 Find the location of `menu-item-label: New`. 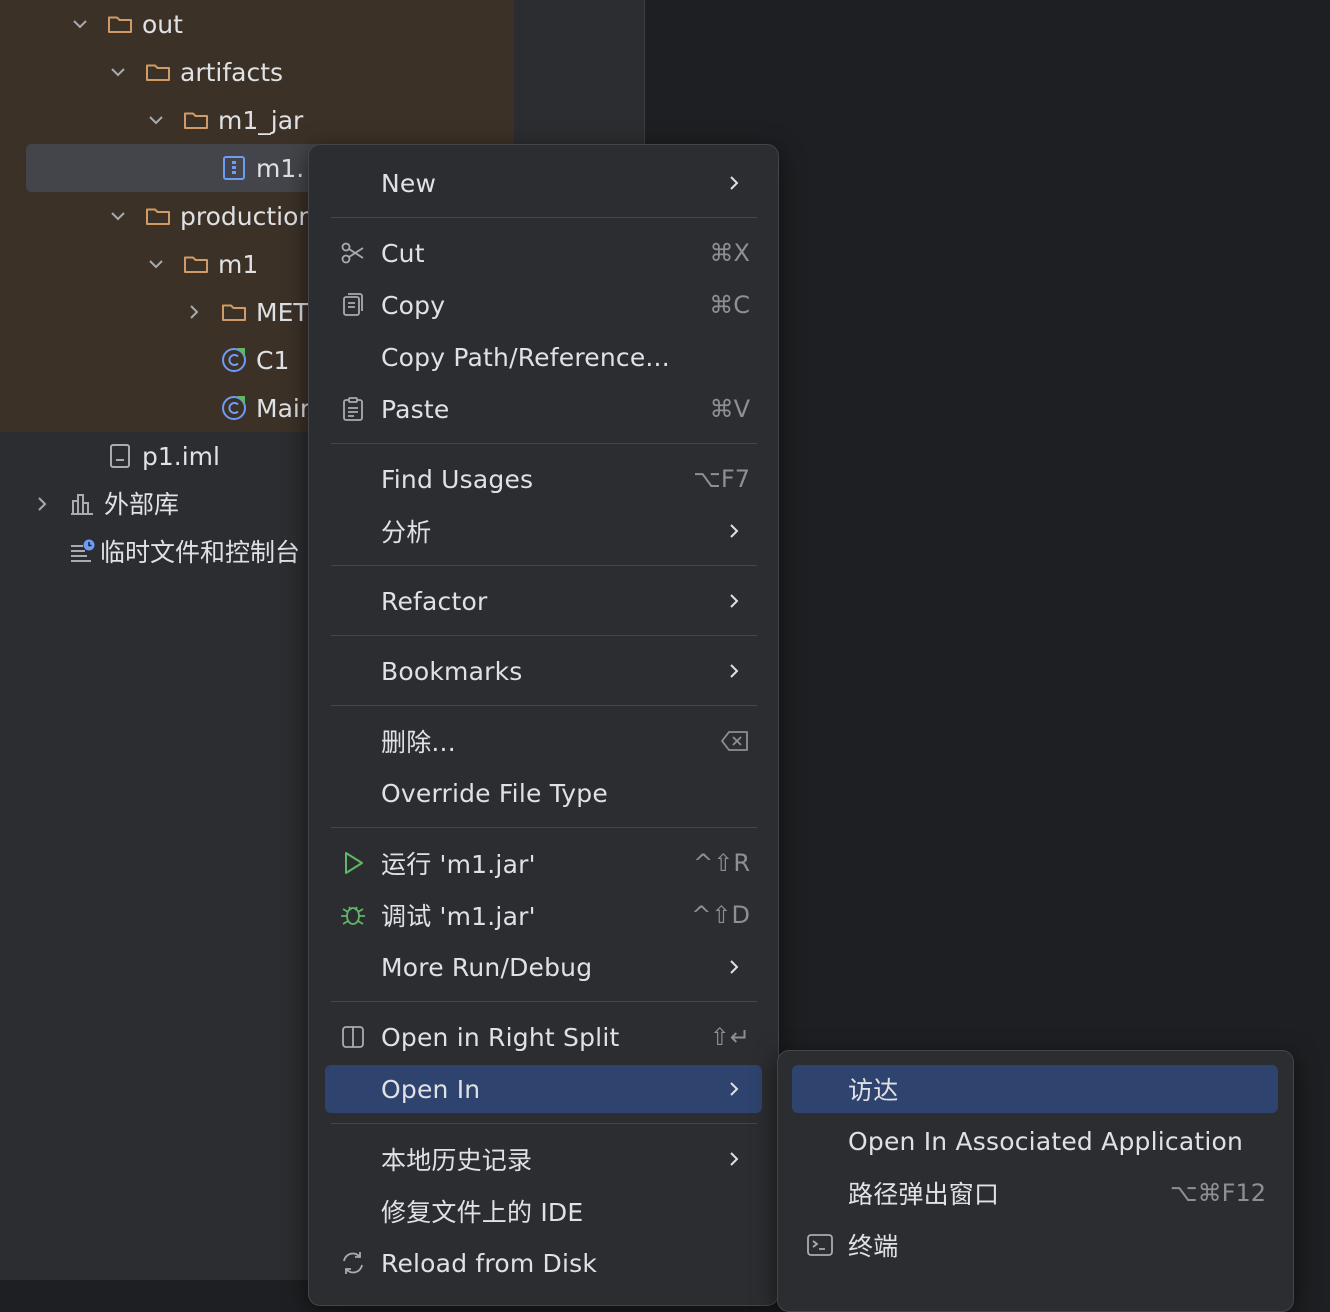

menu-item-label: New is located at coordinates (409, 183).